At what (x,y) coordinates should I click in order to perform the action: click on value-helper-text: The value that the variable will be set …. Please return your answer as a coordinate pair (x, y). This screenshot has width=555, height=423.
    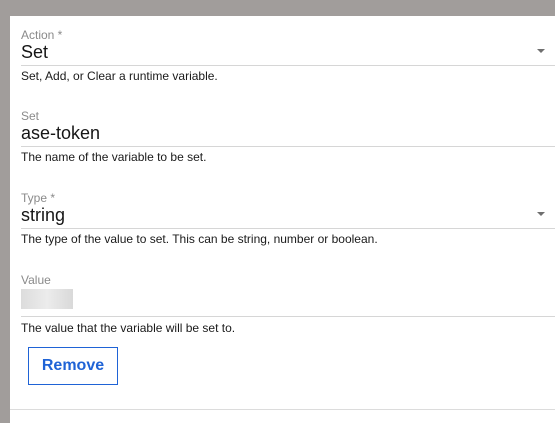
    Looking at the image, I should click on (128, 328).